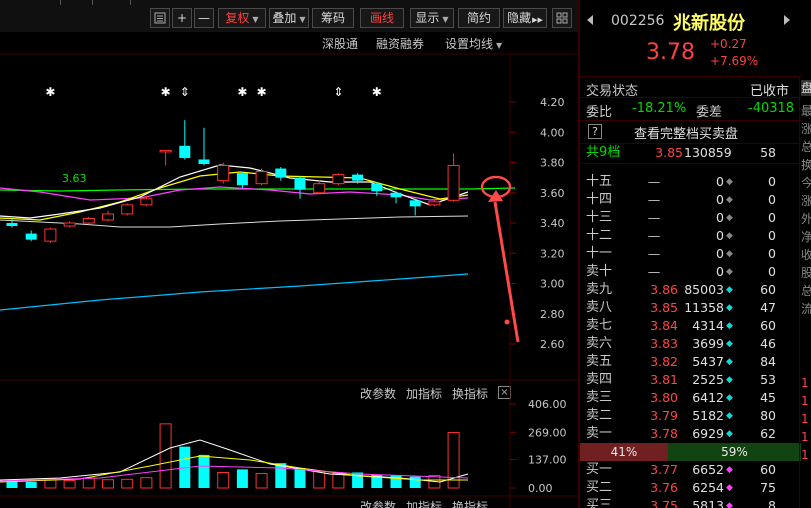 This screenshot has height=508, width=811. I want to click on order-level-row: 十三 —0 ◆ 0, so click(690, 218).